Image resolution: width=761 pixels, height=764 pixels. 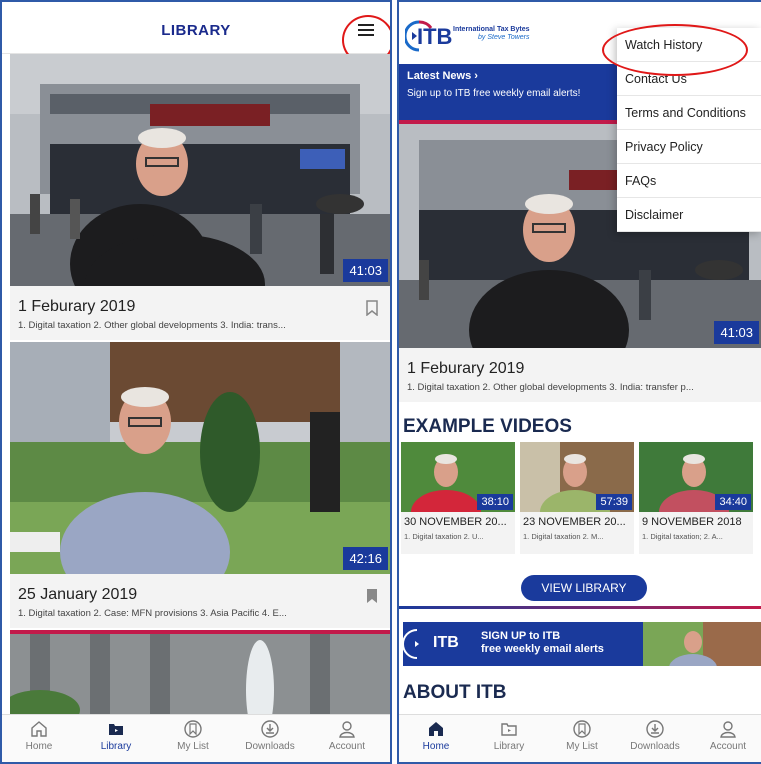 I want to click on hamburger-menu-icon, so click(x=366, y=31).